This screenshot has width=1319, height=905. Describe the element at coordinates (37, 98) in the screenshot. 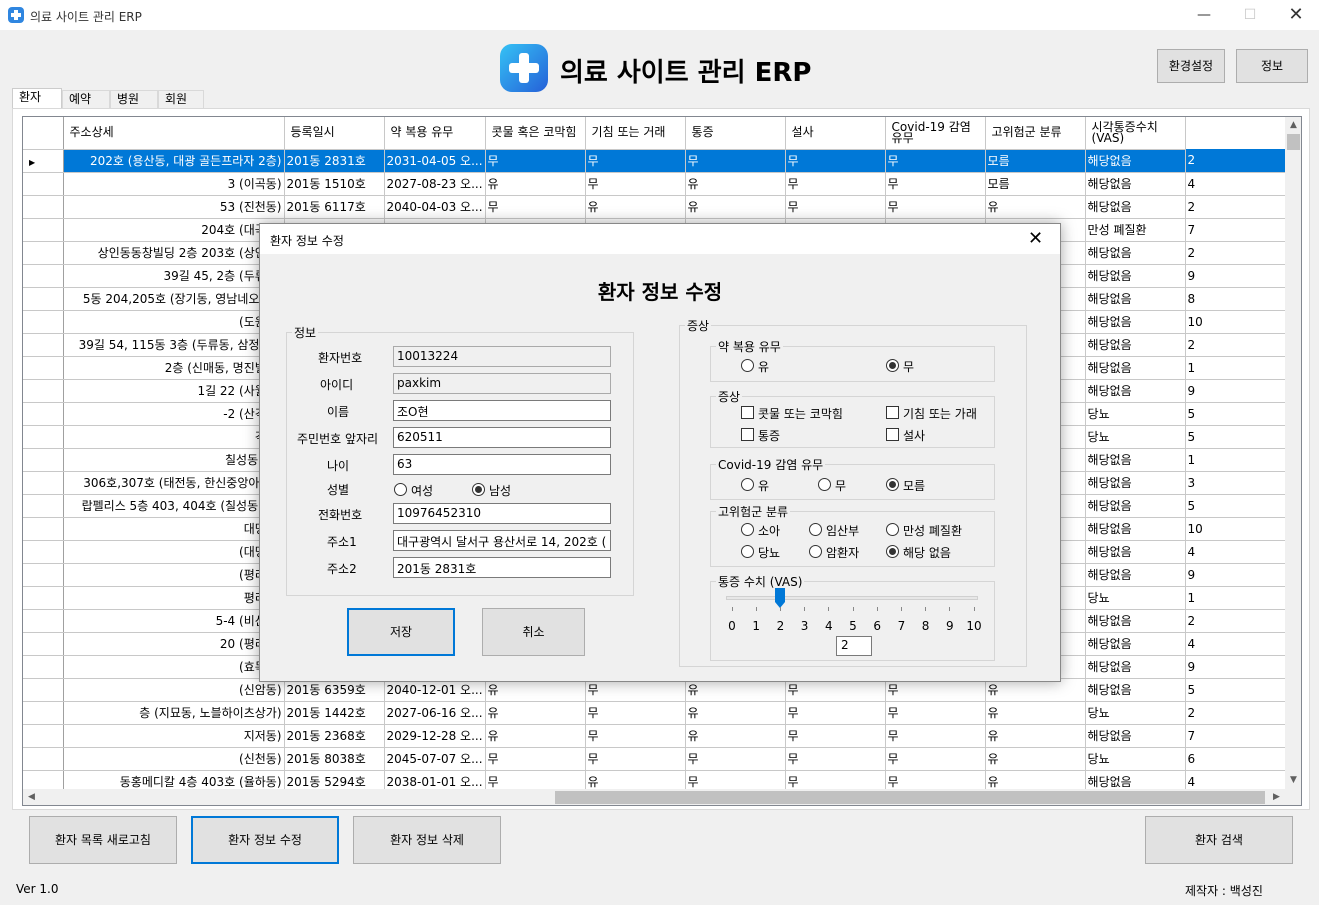

I see `tab-patients: 환자` at that location.